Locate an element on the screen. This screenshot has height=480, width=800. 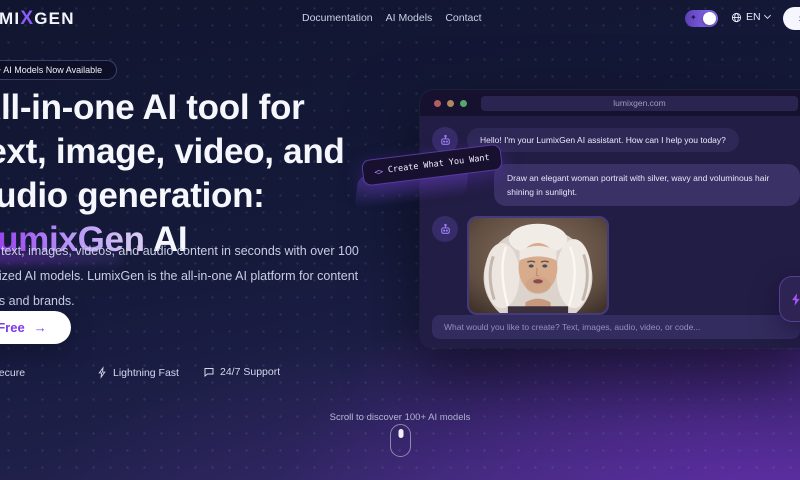
toggle-knob is located at coordinates (709, 18).